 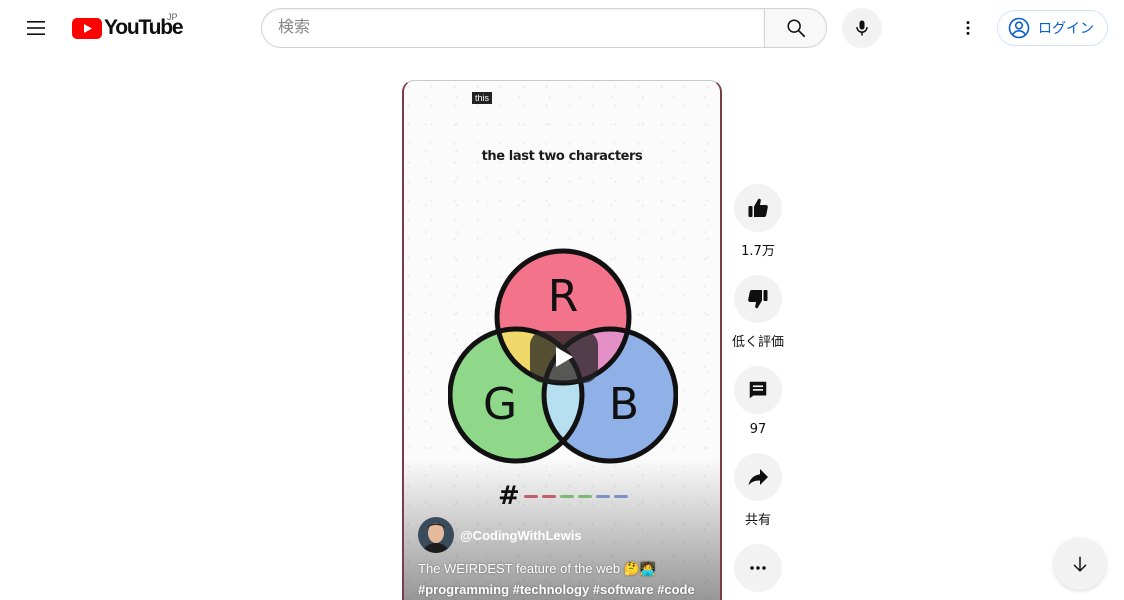 What do you see at coordinates (556, 589) in the screenshot?
I see `video-hashtags: #programming #technology #software #code` at bounding box center [556, 589].